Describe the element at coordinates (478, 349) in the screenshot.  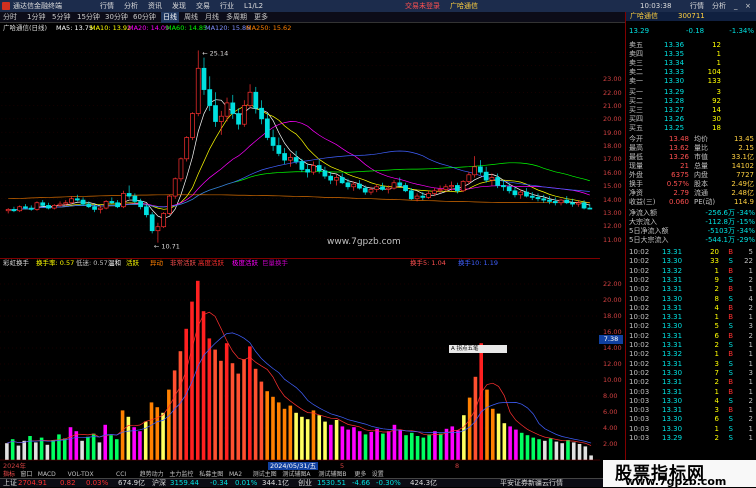
I see `drawing-tool-tooltip: A 拐点五笔` at that location.